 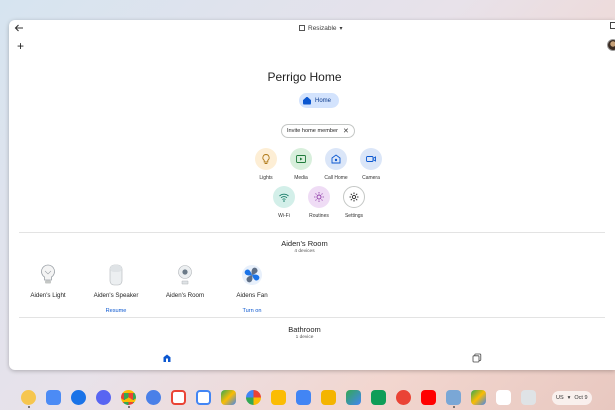 What do you see at coordinates (153, 397) in the screenshot?
I see `contacts-icon` at bounding box center [153, 397].